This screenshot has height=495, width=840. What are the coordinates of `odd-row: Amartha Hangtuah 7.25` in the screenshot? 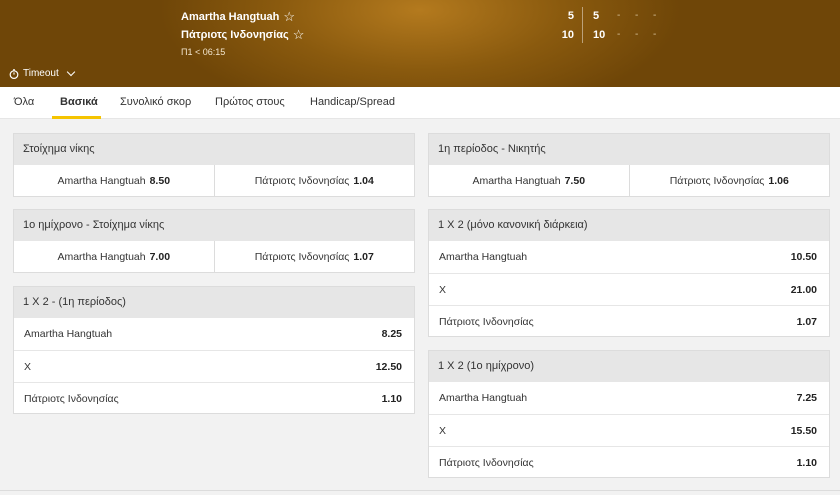 It's located at (629, 398).